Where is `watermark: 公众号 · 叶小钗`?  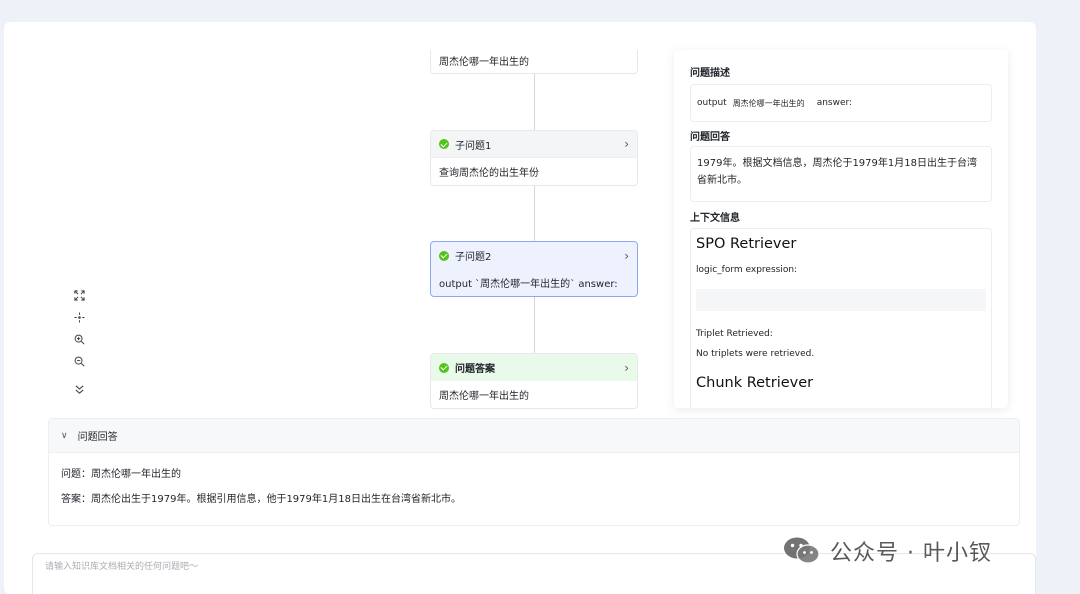
watermark: 公众号 · 叶小钗 is located at coordinates (887, 551).